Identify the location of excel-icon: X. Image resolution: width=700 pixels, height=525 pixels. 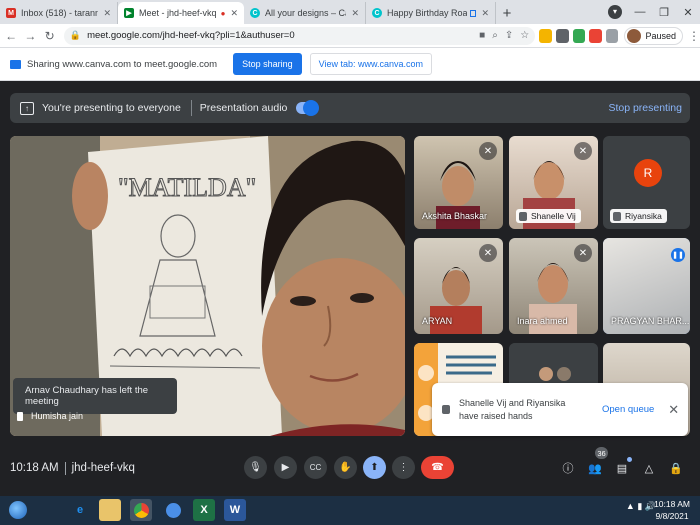
(204, 510).